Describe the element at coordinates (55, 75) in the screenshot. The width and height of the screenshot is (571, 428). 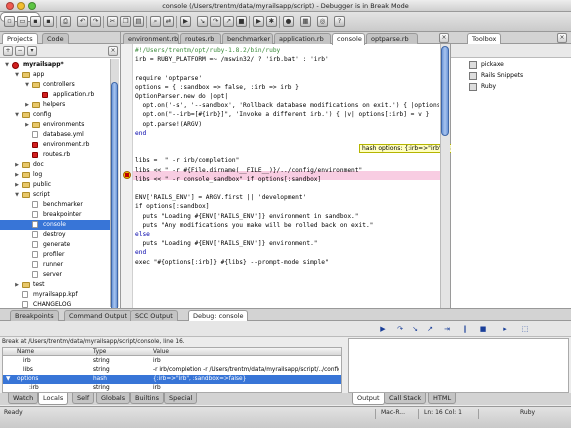
I see `tree-item: ▼ app` at that location.